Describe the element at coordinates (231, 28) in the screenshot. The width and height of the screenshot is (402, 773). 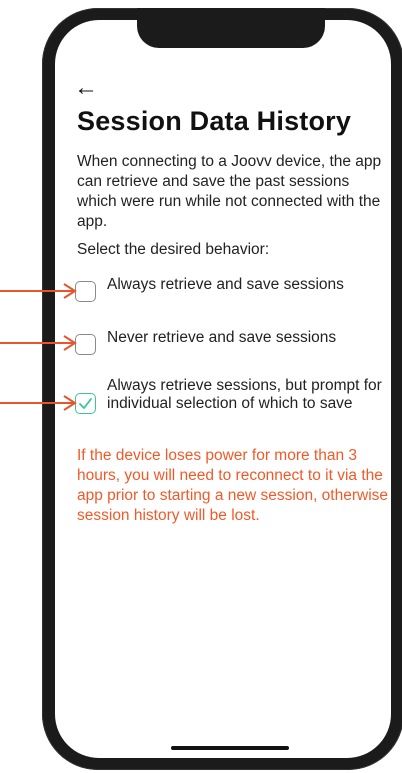
I see `phone-notch` at that location.